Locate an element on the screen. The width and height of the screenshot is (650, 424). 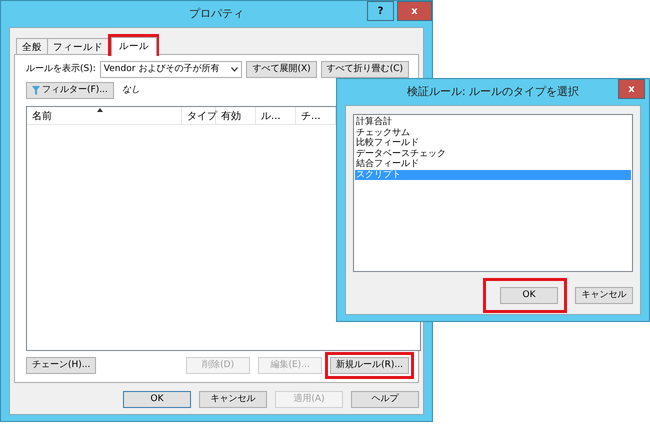
column-header: 名前 is located at coordinates (104, 115).